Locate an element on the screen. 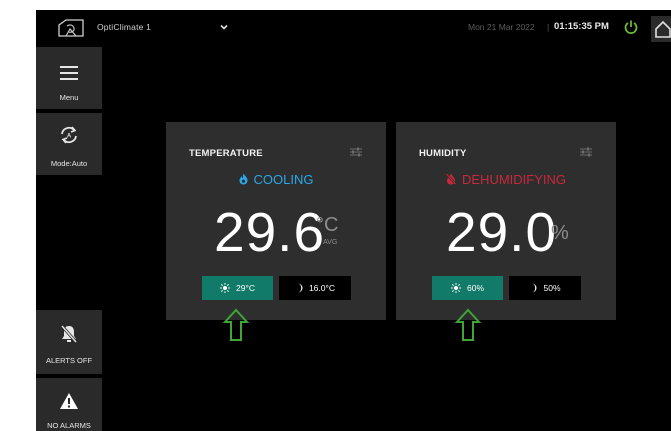 The height and width of the screenshot is (431, 671). home-button is located at coordinates (661, 29).